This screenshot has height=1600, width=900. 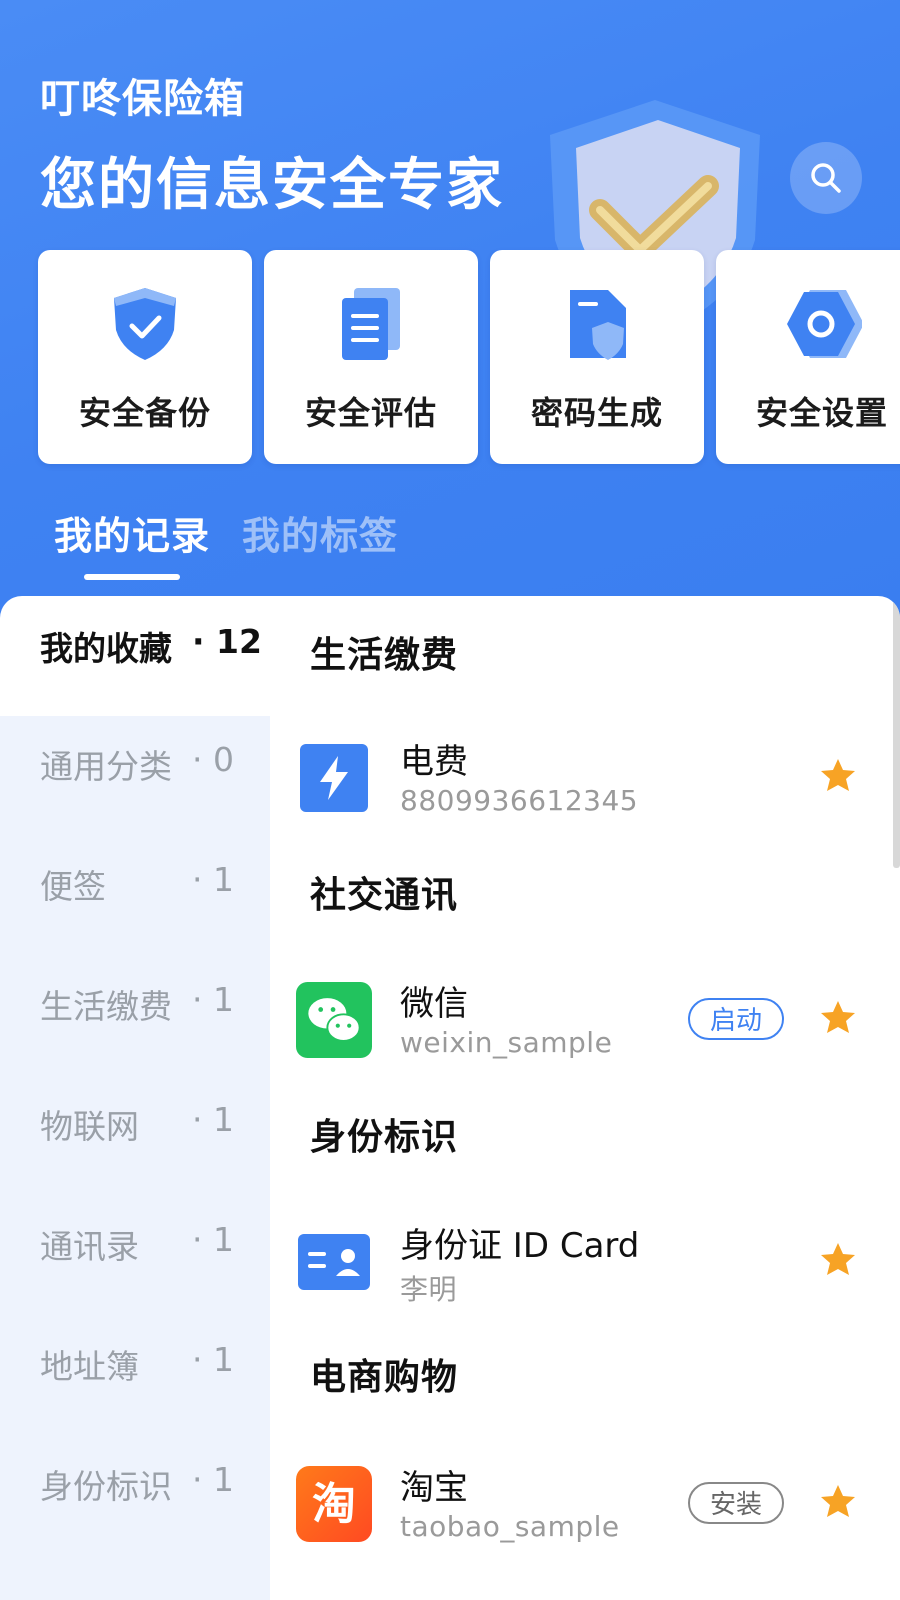 What do you see at coordinates (320, 532) in the screenshot?
I see `tab-my-tags: 我的标签` at bounding box center [320, 532].